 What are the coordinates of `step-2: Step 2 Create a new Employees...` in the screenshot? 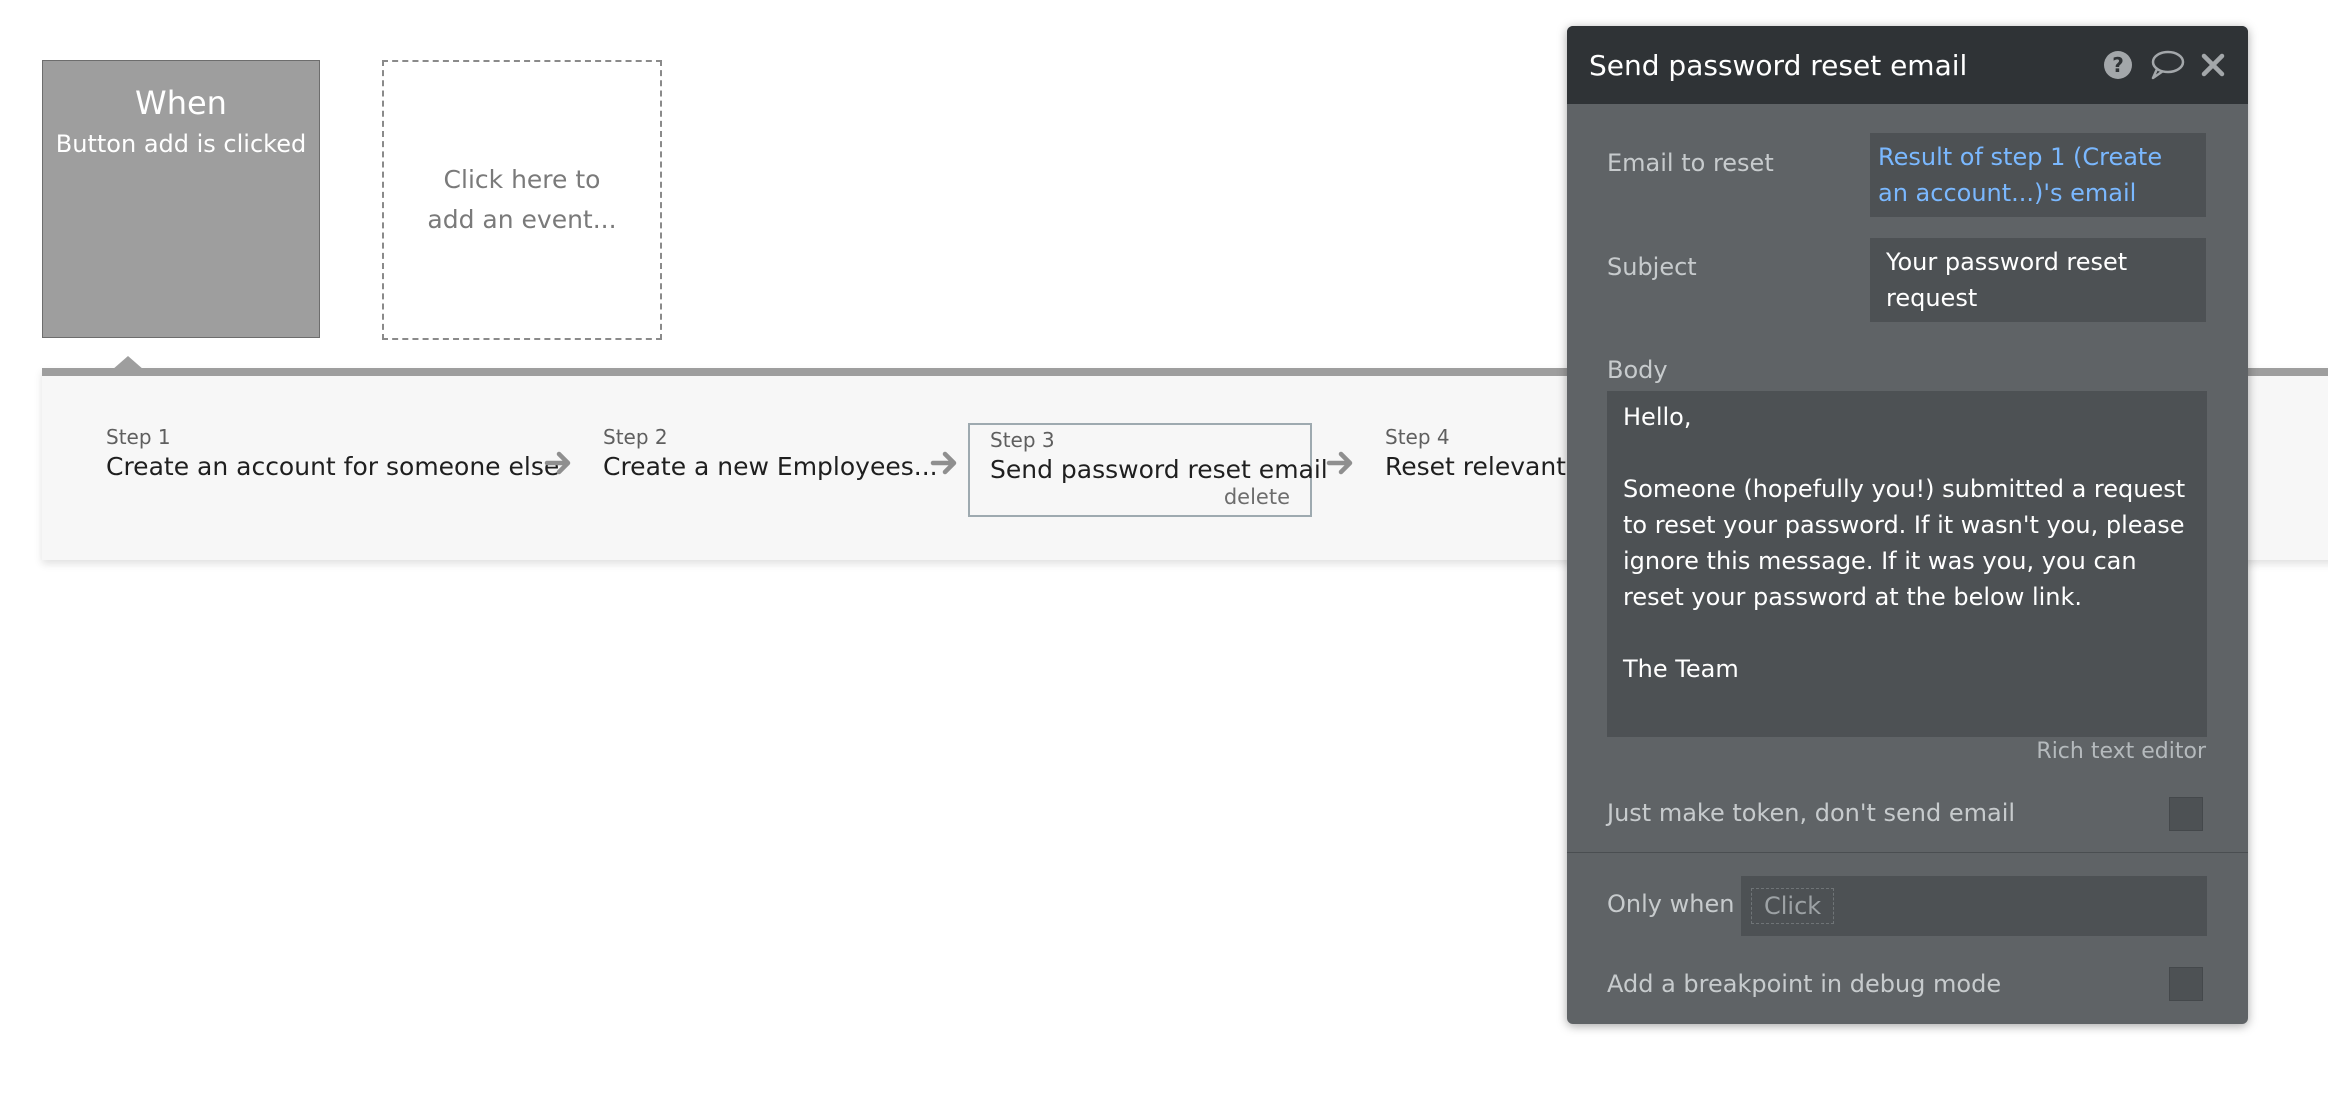 It's located at (770, 454).